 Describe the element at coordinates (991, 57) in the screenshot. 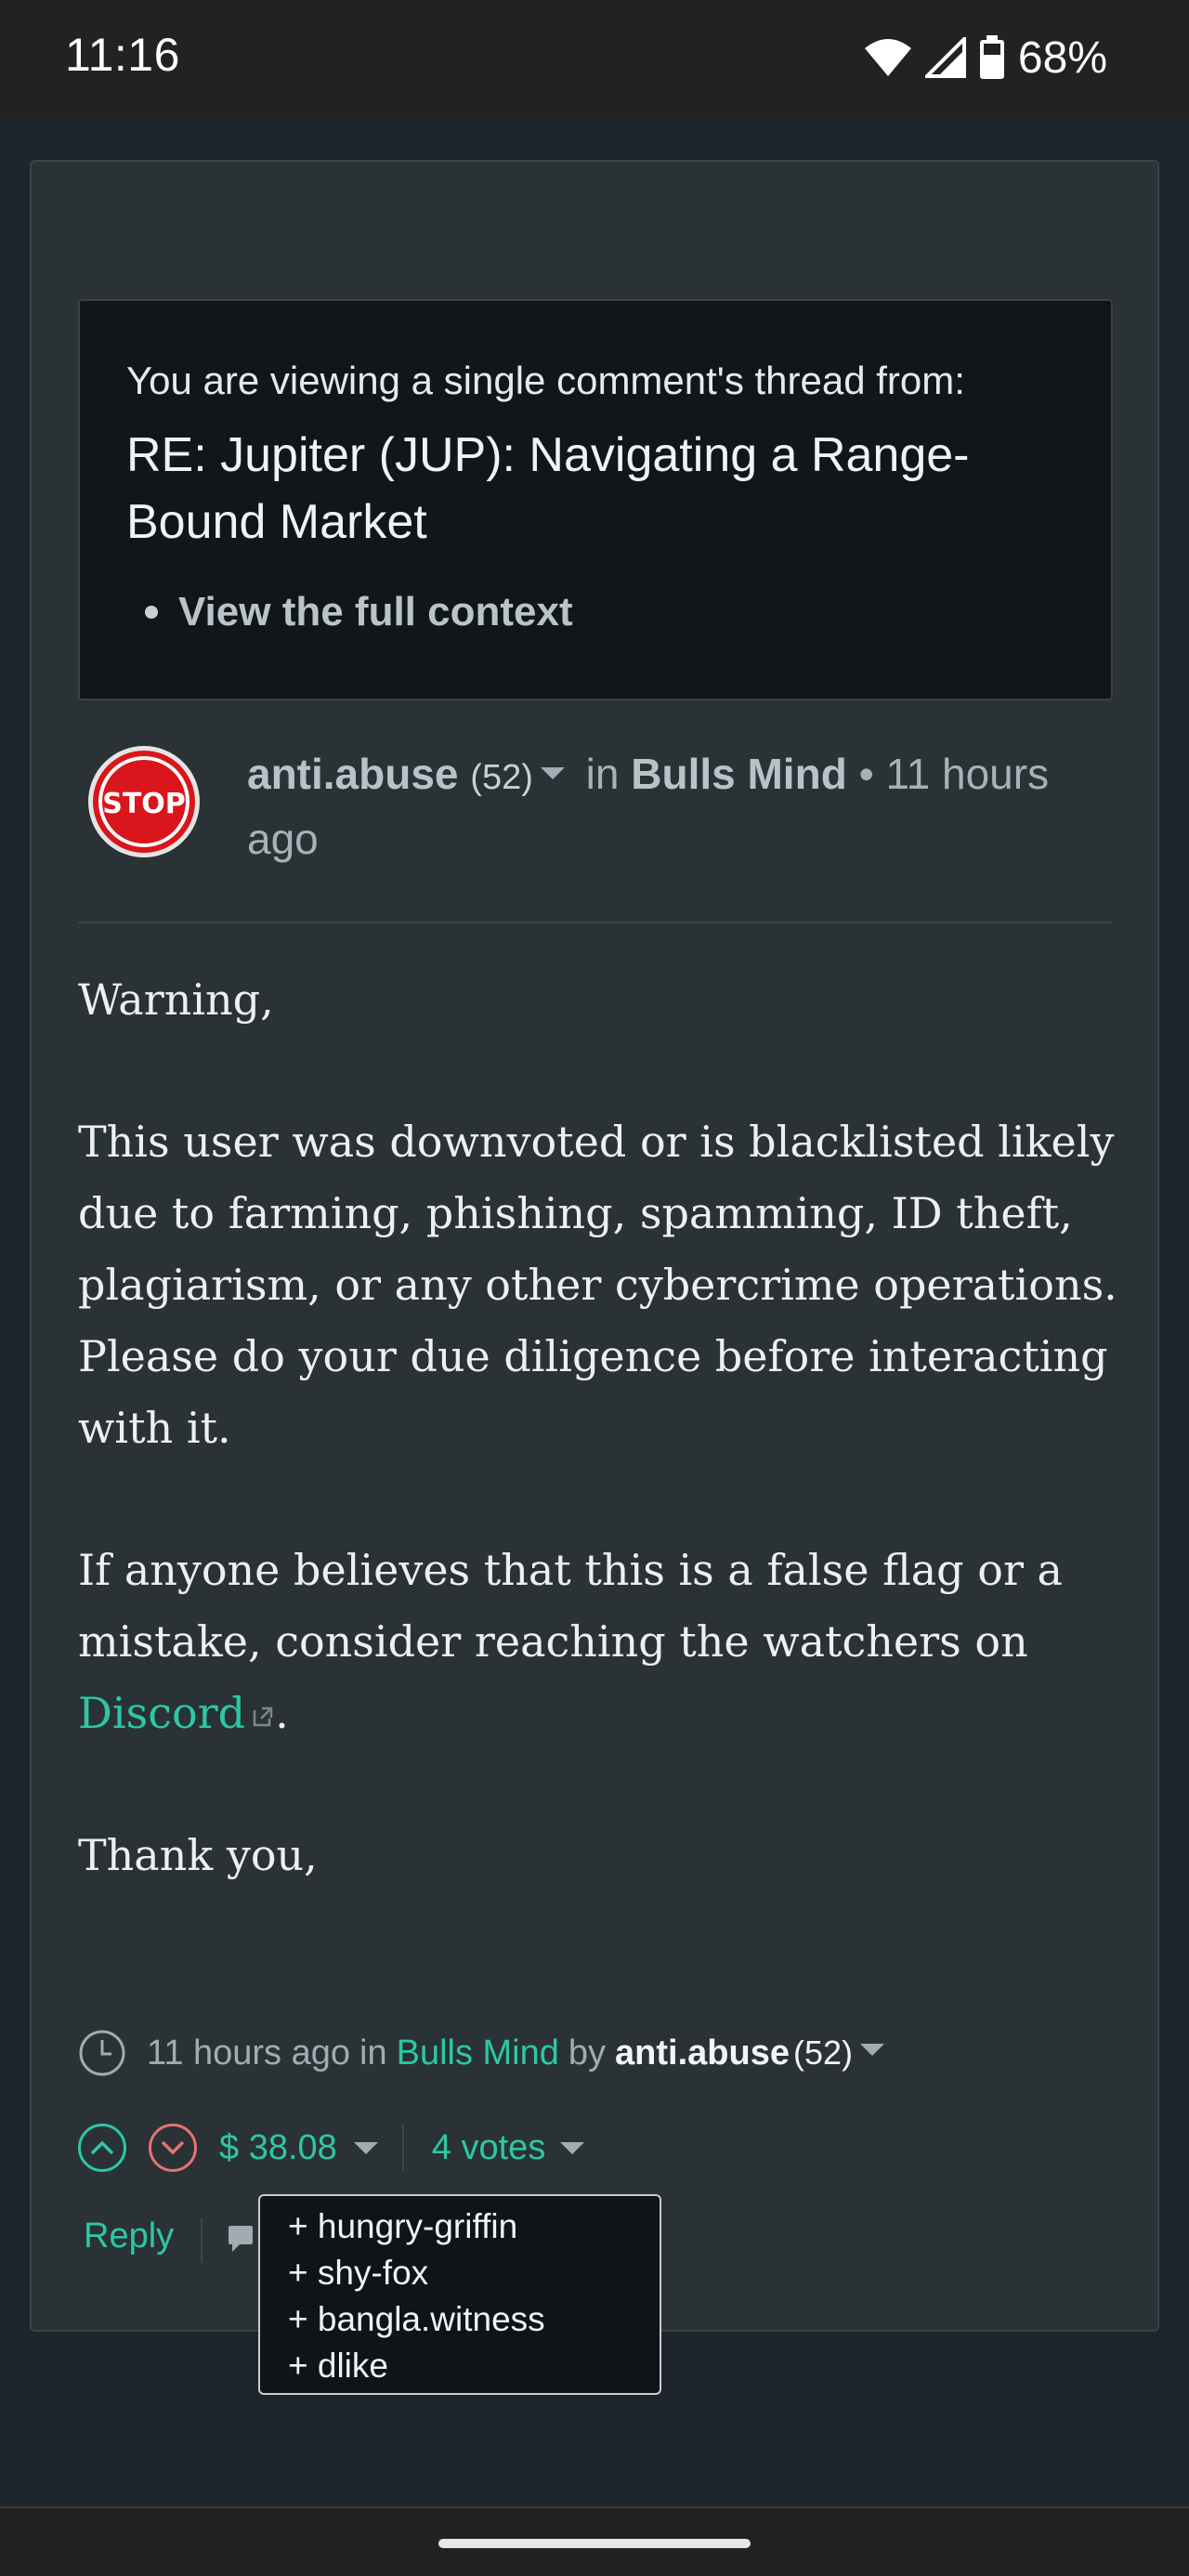

I see `battery-icon` at that location.